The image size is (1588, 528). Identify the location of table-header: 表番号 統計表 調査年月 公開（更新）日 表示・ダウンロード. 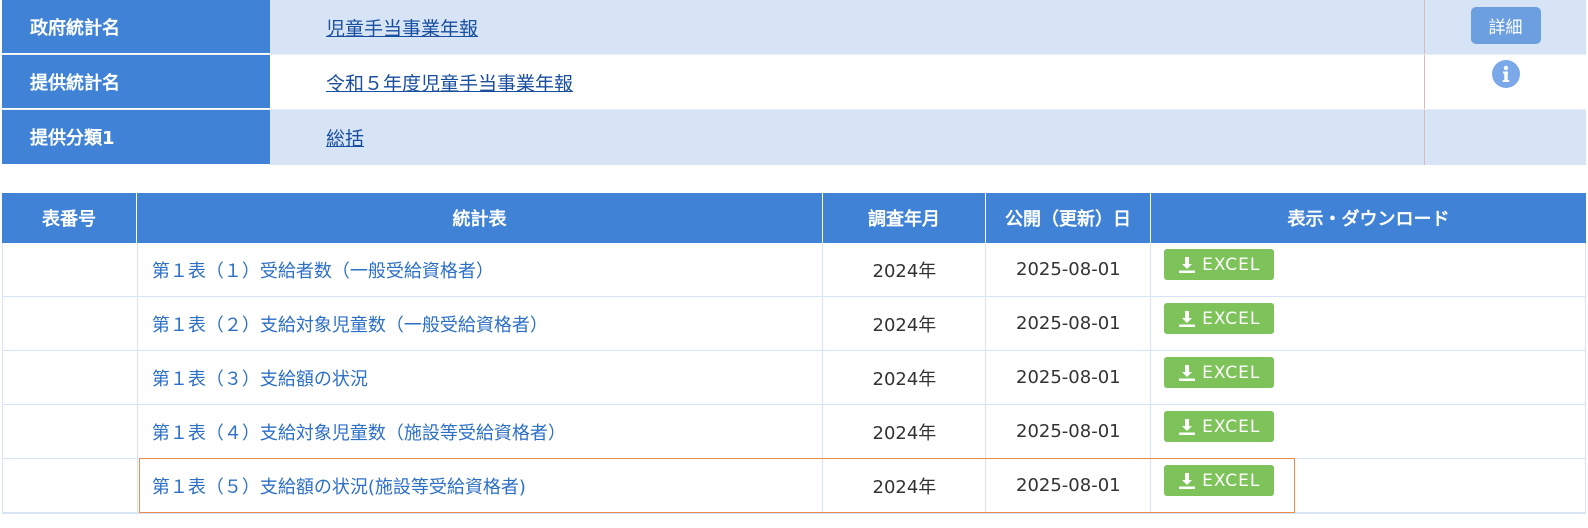
(794, 218).